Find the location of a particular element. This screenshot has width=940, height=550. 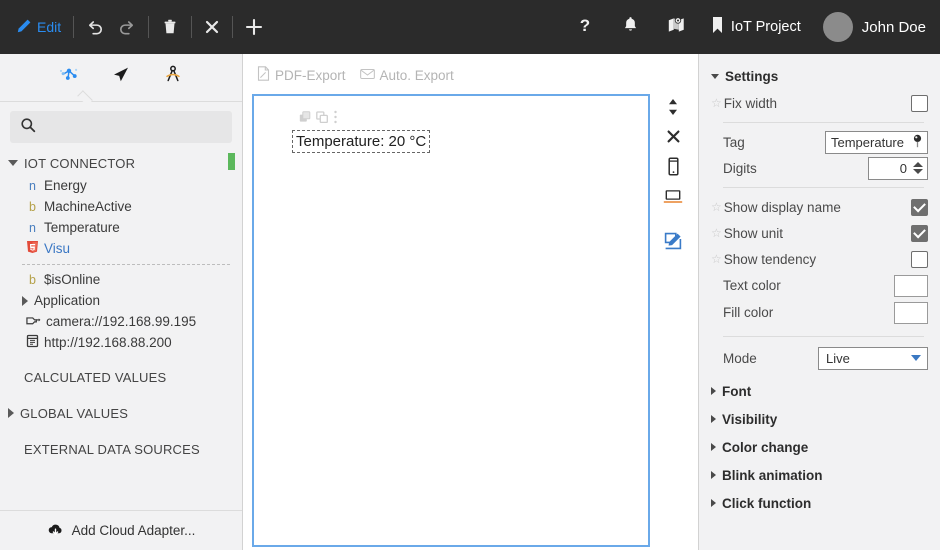

compass-divider-icon is located at coordinates (173, 76).